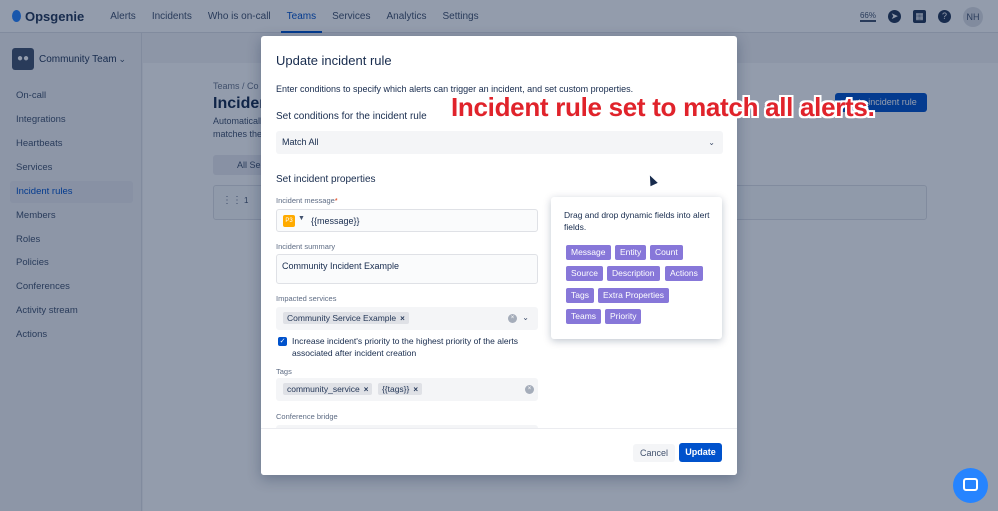 Image resolution: width=998 pixels, height=511 pixels. What do you see at coordinates (307, 416) in the screenshot?
I see `conference-bridge-label: Conference bridge` at bounding box center [307, 416].